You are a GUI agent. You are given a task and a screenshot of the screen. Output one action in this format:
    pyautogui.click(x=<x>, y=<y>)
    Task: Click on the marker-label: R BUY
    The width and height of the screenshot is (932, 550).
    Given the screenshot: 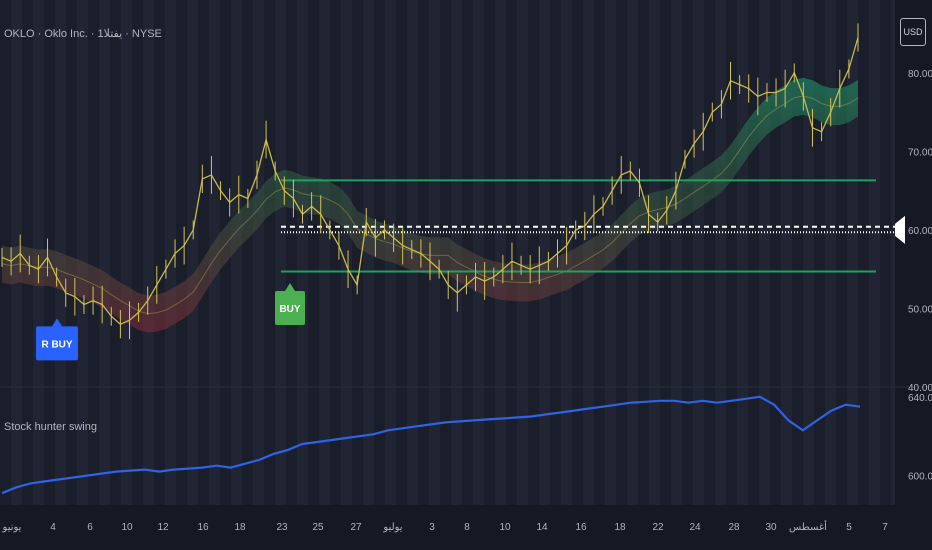 What is the action you would take?
    pyautogui.click(x=56, y=344)
    